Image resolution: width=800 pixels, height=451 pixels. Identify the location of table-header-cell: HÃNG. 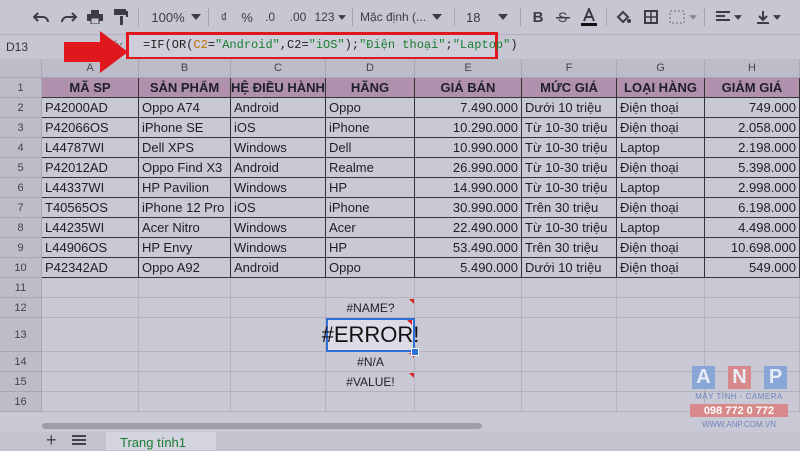
(370, 88).